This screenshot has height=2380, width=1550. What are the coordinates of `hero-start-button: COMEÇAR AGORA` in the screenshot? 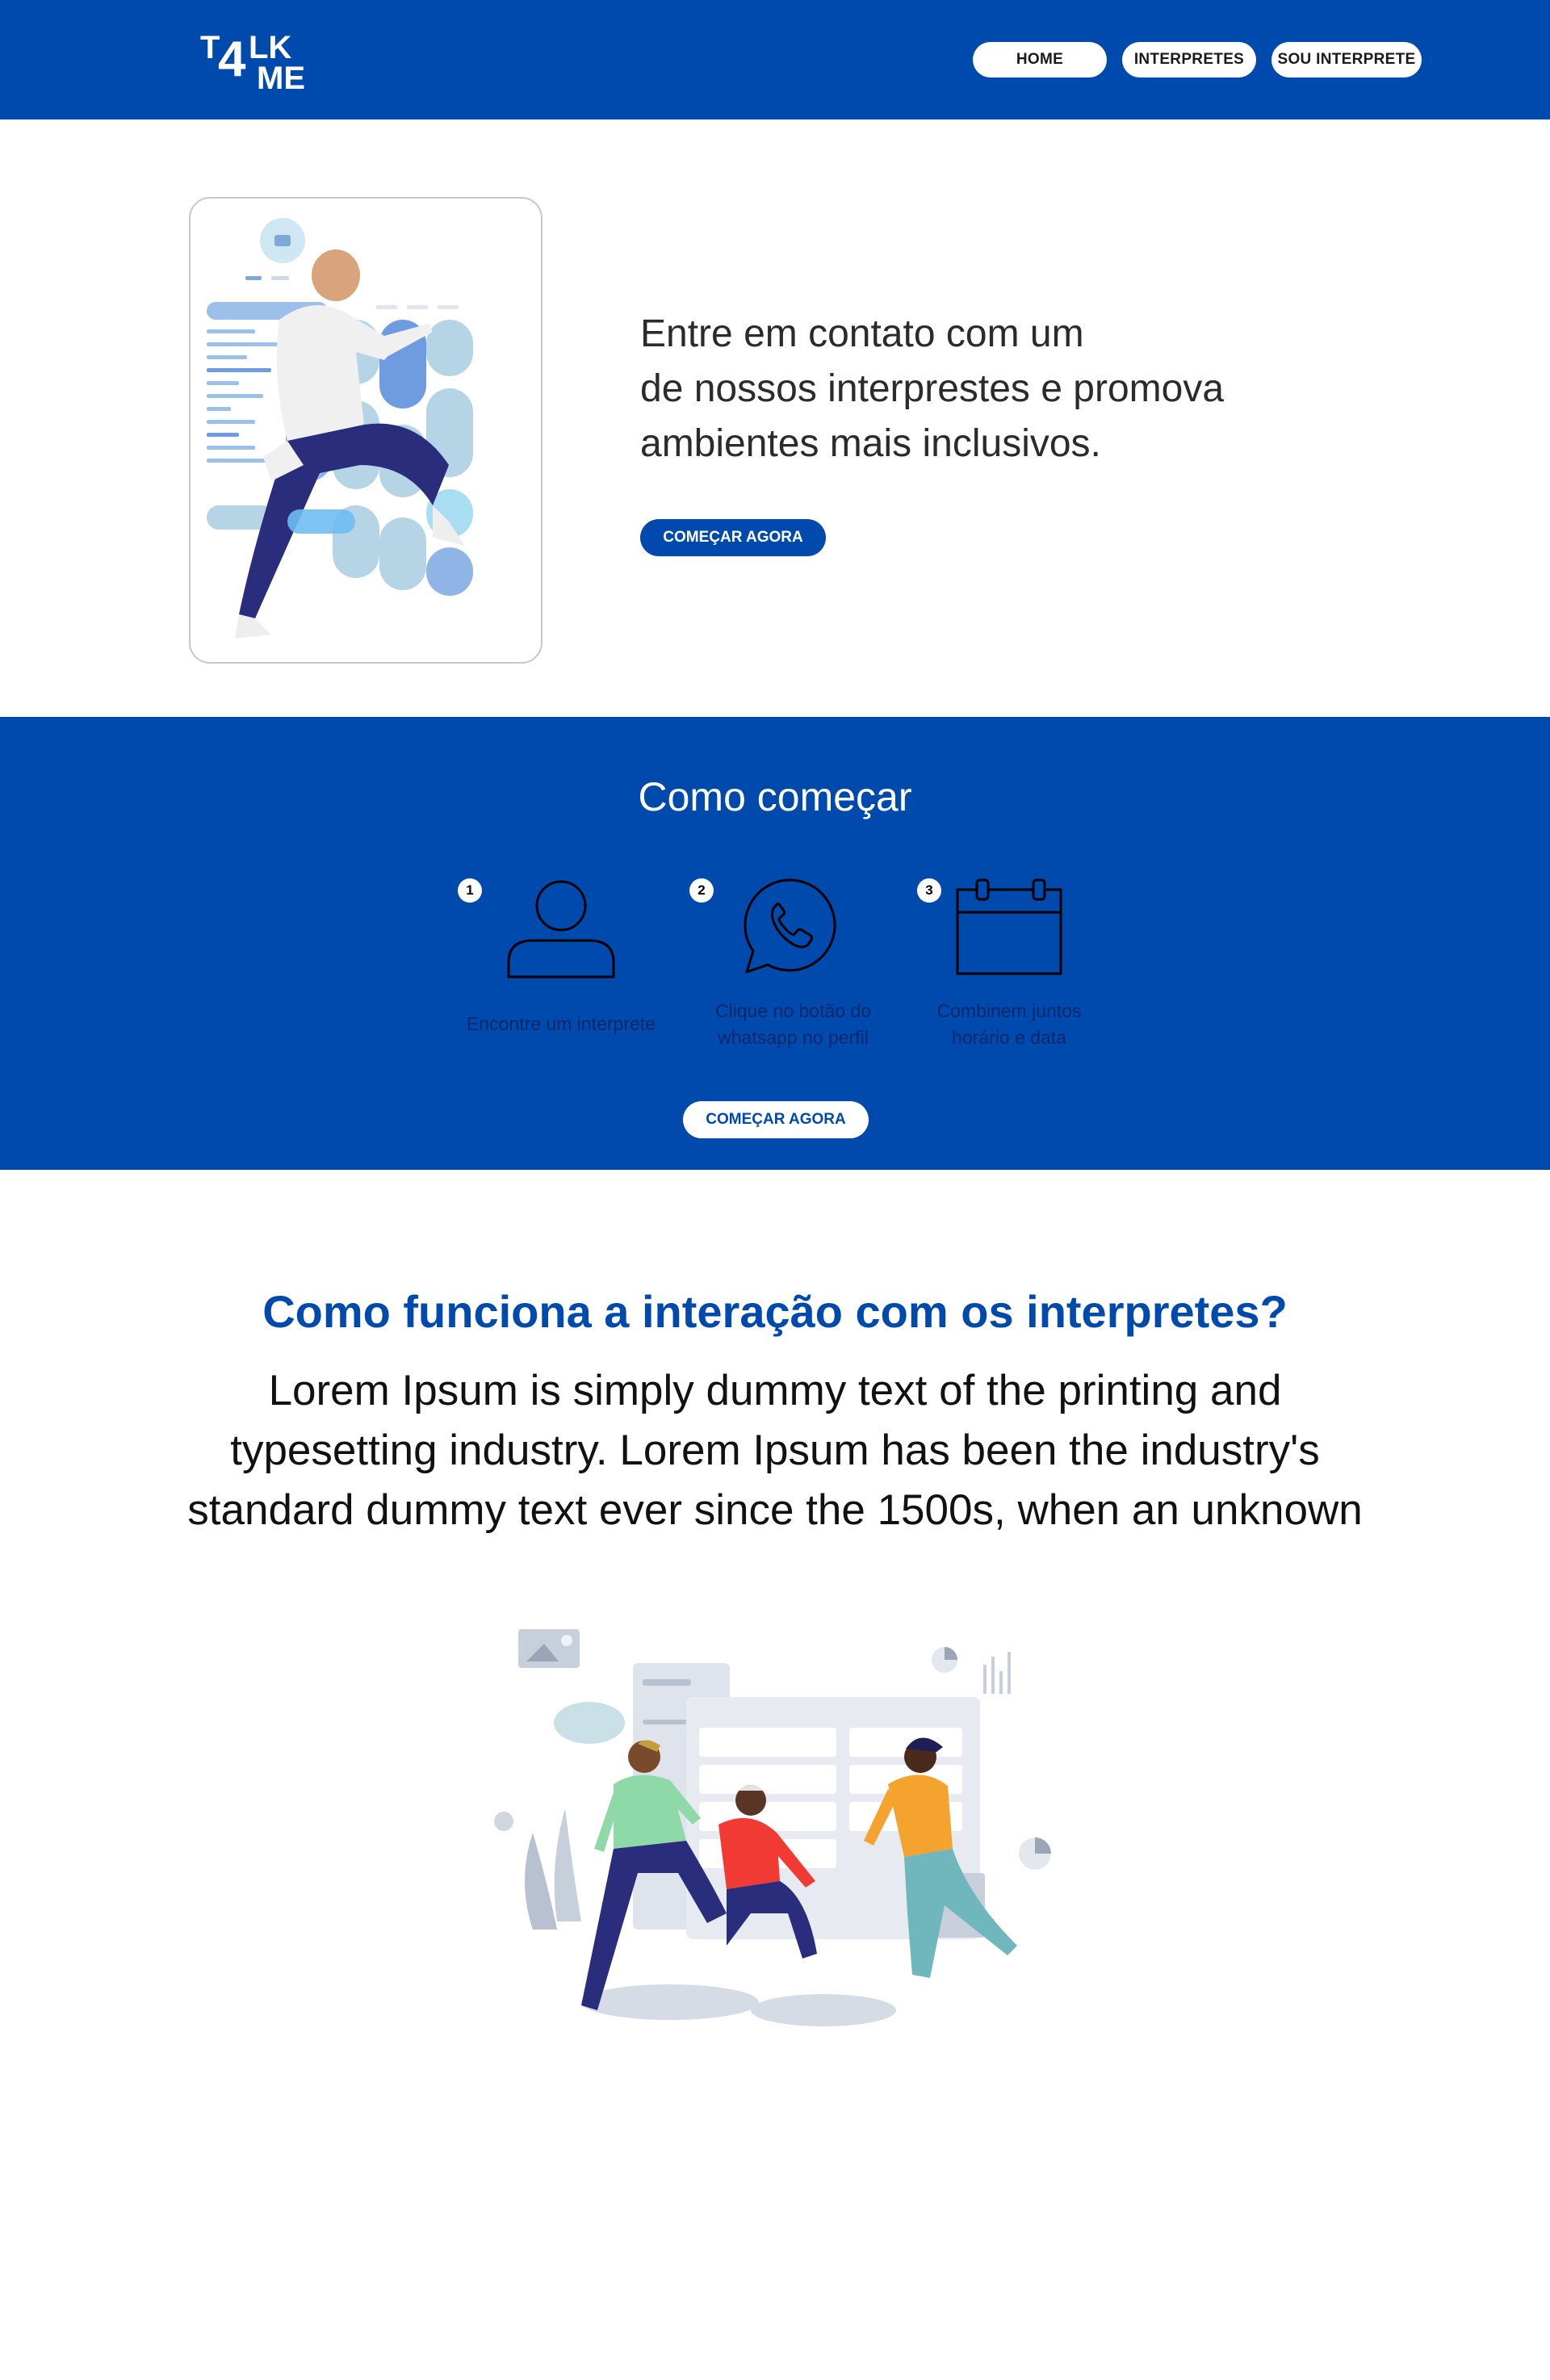 It's located at (733, 537).